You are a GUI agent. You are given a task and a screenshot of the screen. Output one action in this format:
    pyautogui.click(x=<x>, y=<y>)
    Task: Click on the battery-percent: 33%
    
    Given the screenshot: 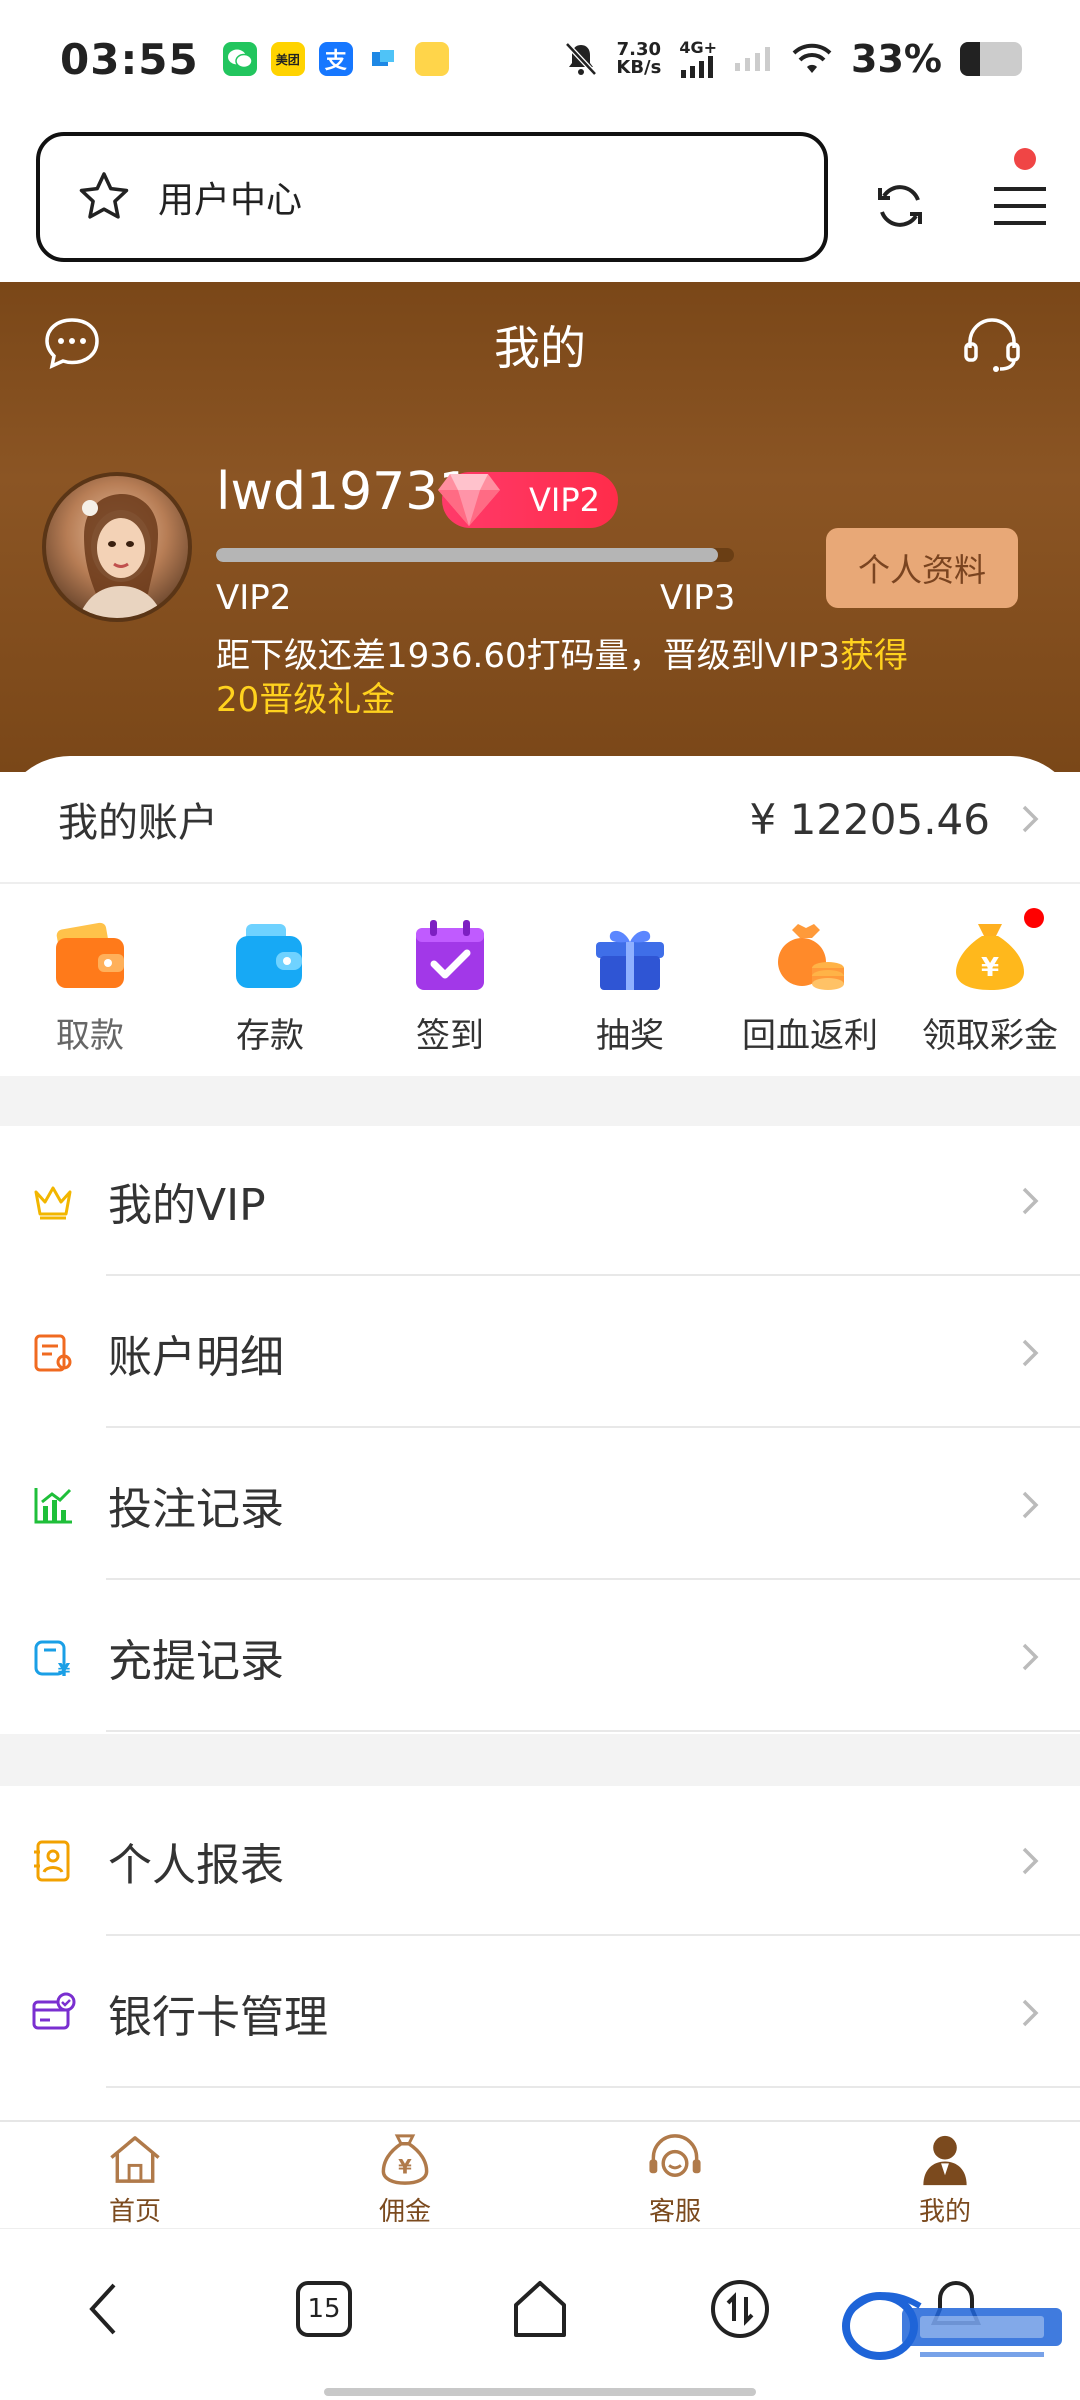 What is the action you would take?
    pyautogui.click(x=896, y=59)
    